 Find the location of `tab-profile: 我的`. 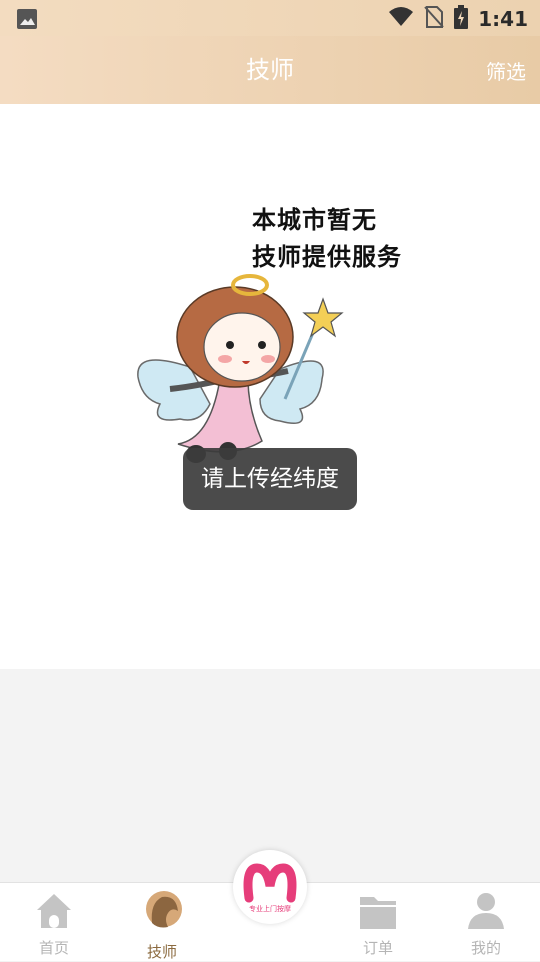

tab-profile: 我的 is located at coordinates (486, 922).